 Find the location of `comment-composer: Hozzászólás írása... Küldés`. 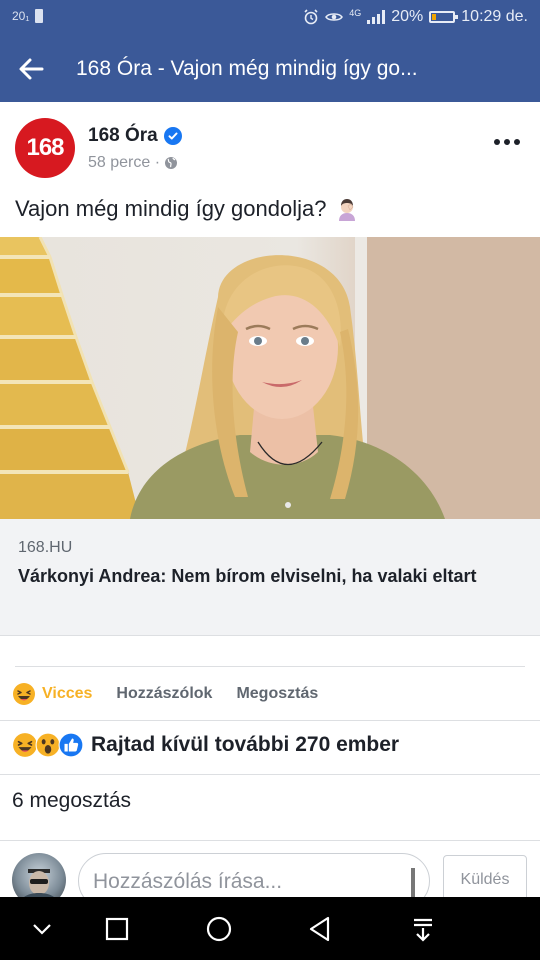

comment-composer: Hozzászólás írása... Küldés is located at coordinates (270, 871).